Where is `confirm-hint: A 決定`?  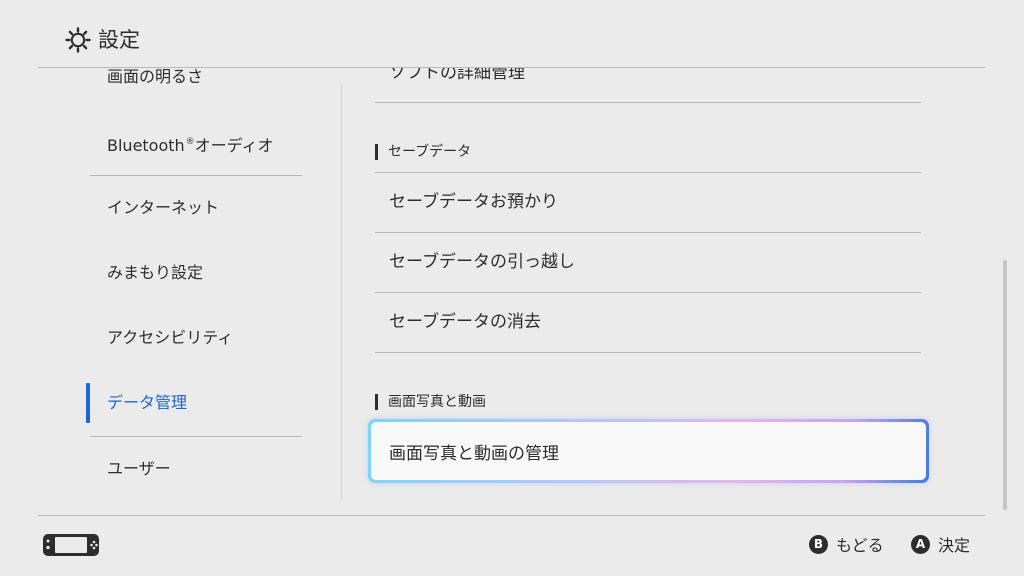 confirm-hint: A 決定 is located at coordinates (940, 544).